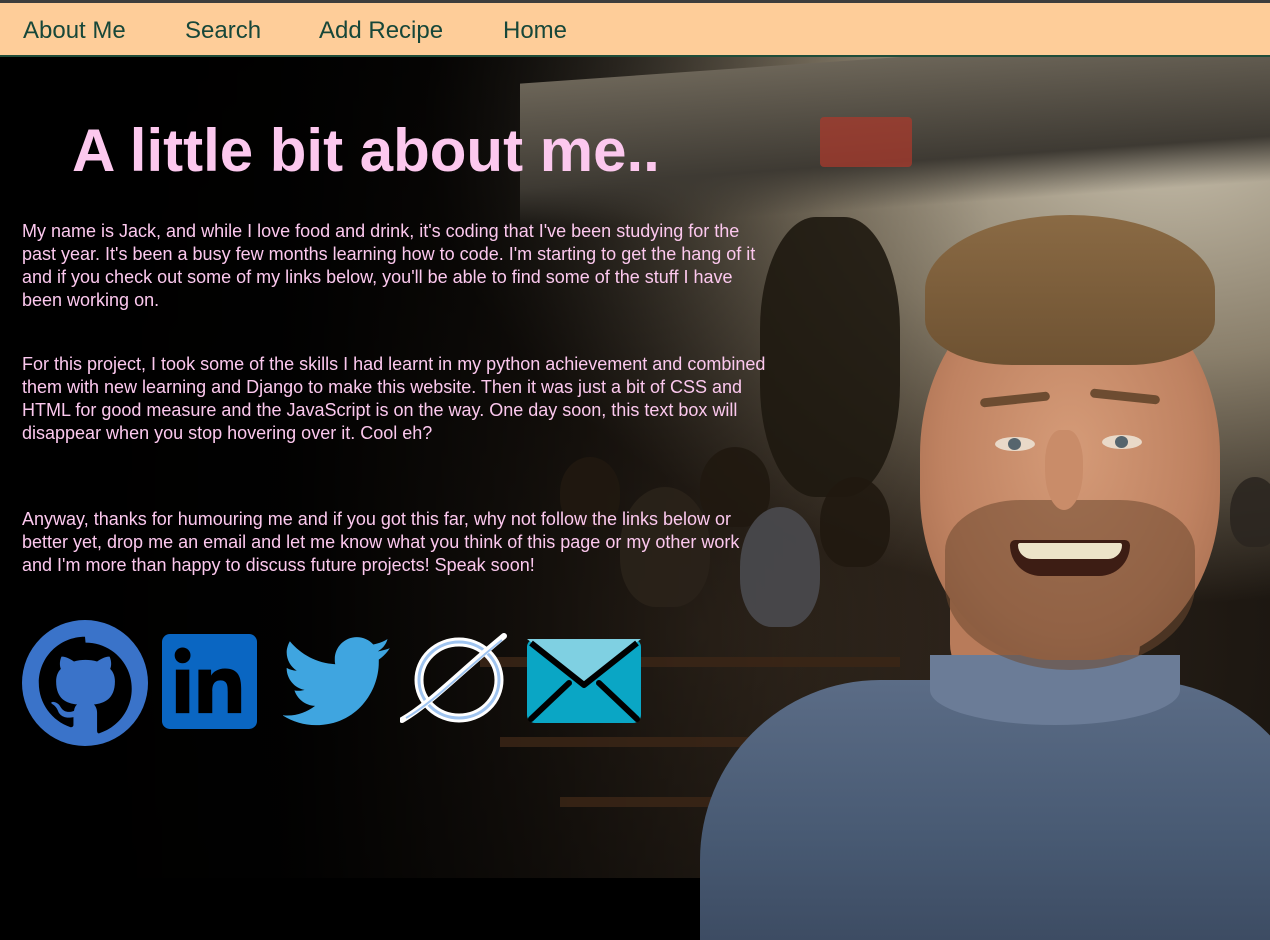 The width and height of the screenshot is (1270, 940). I want to click on nav-link-add-recipe: Add Recipe, so click(381, 31).